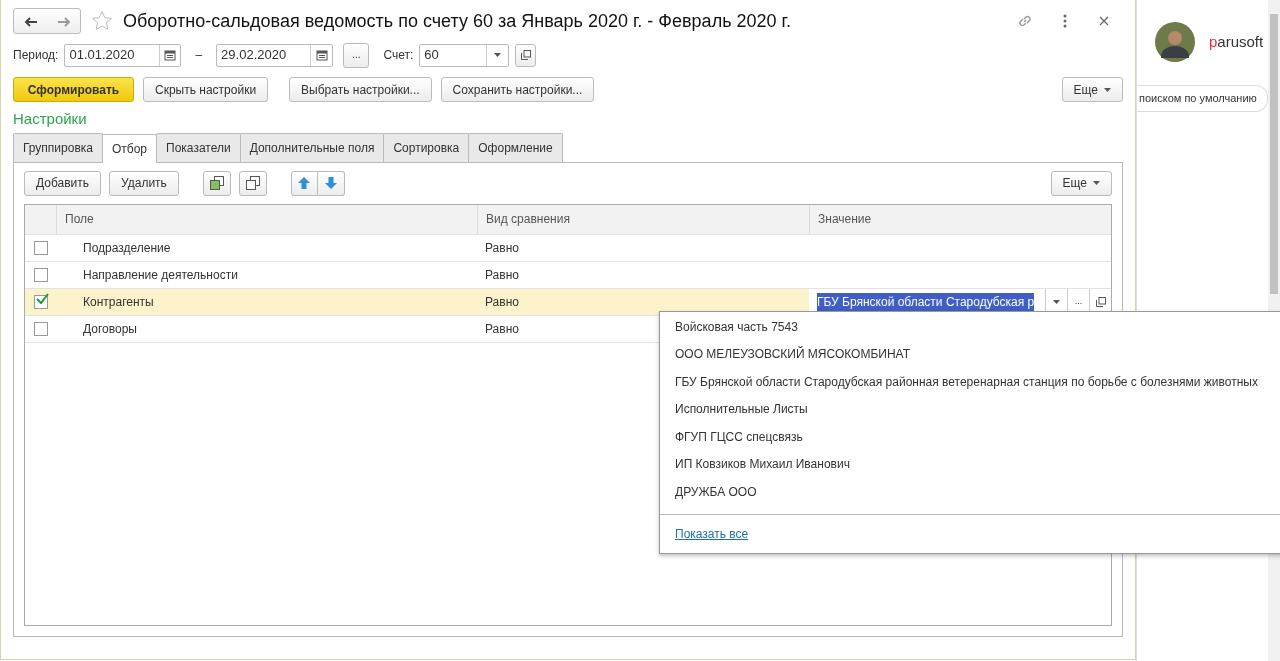 The image size is (1280, 661). What do you see at coordinates (199, 55) in the screenshot?
I see `period-dash: –` at bounding box center [199, 55].